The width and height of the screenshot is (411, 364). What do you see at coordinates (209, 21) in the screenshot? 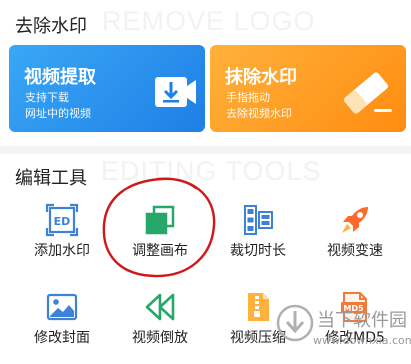
I see `remove-logo-watermark-text: REMOVE LOGO` at bounding box center [209, 21].